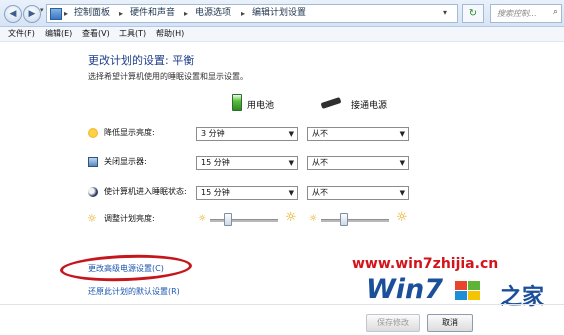  I want to click on brightness-icon, so click(93, 133).